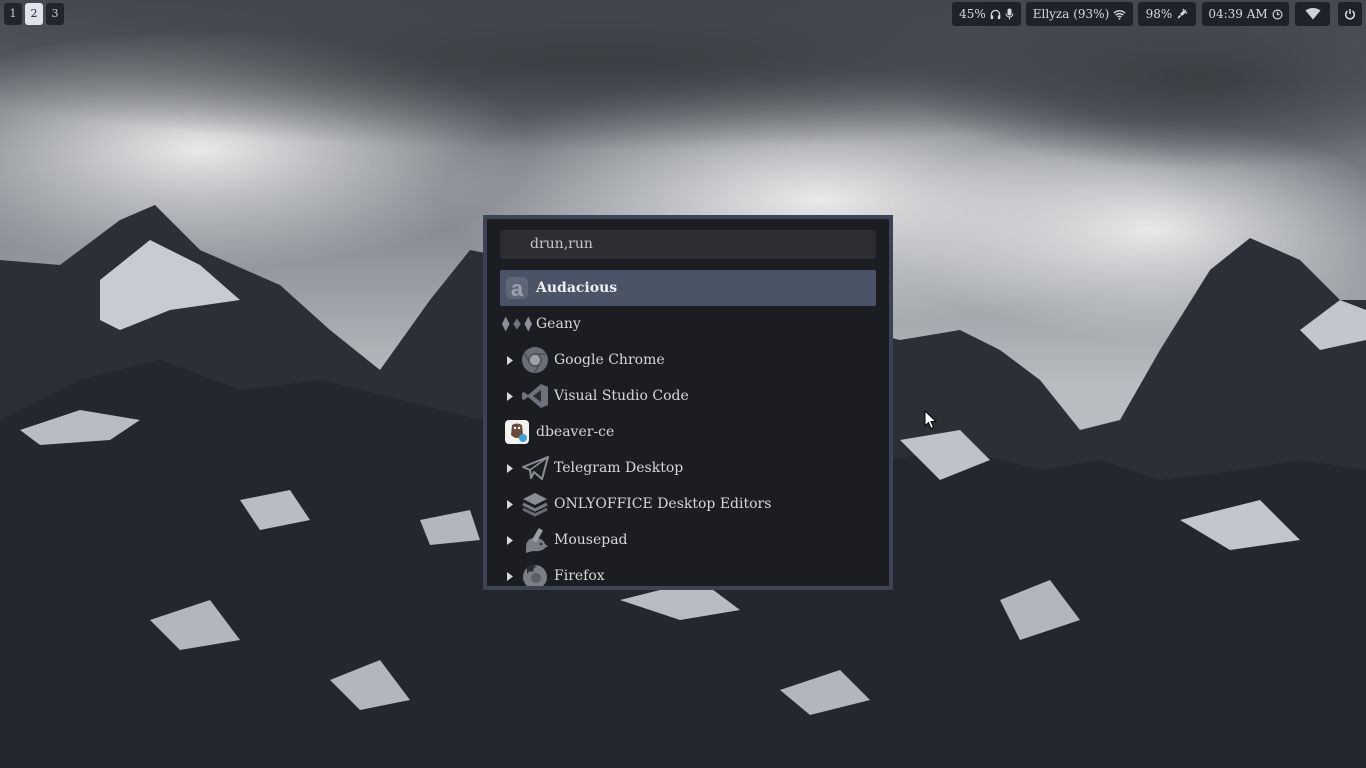  Describe the element at coordinates (688, 540) in the screenshot. I see `launcher-entry-mousepad: Mousepad` at that location.